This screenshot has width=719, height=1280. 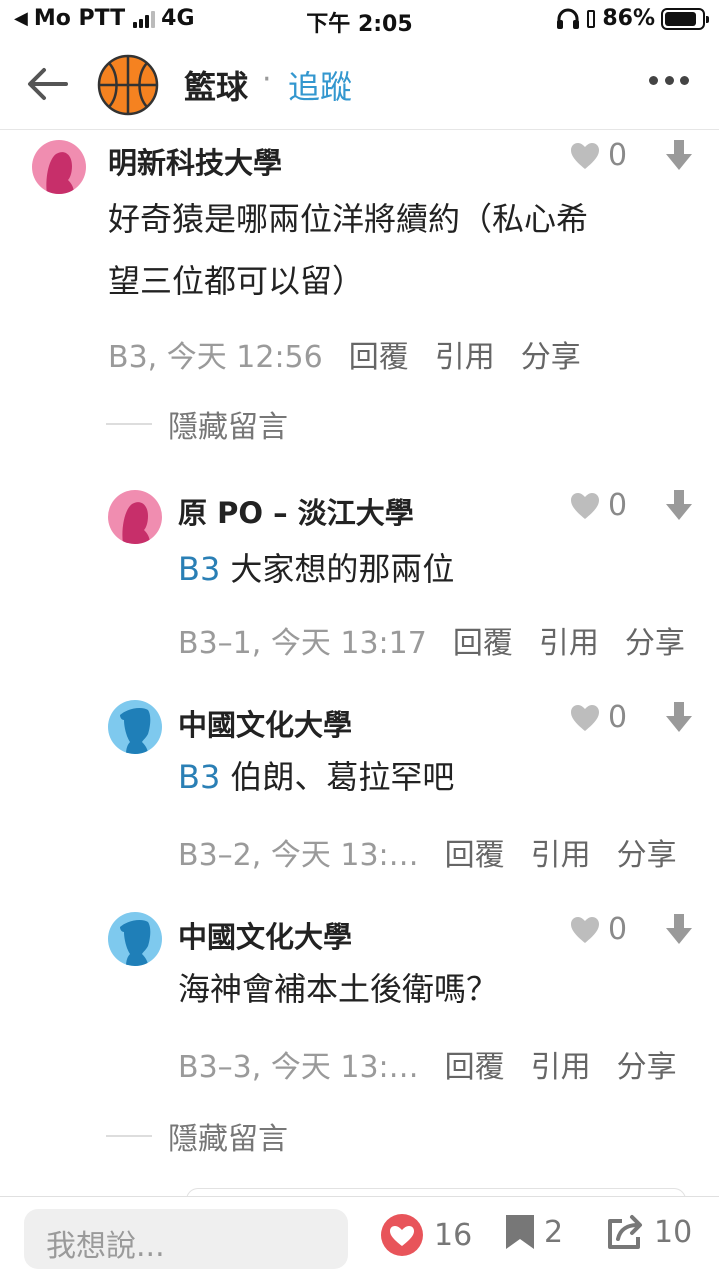 What do you see at coordinates (427, 1064) in the screenshot?
I see `comment-meta: B3–3, 今天 13:… 回覆 引用 分享` at bounding box center [427, 1064].